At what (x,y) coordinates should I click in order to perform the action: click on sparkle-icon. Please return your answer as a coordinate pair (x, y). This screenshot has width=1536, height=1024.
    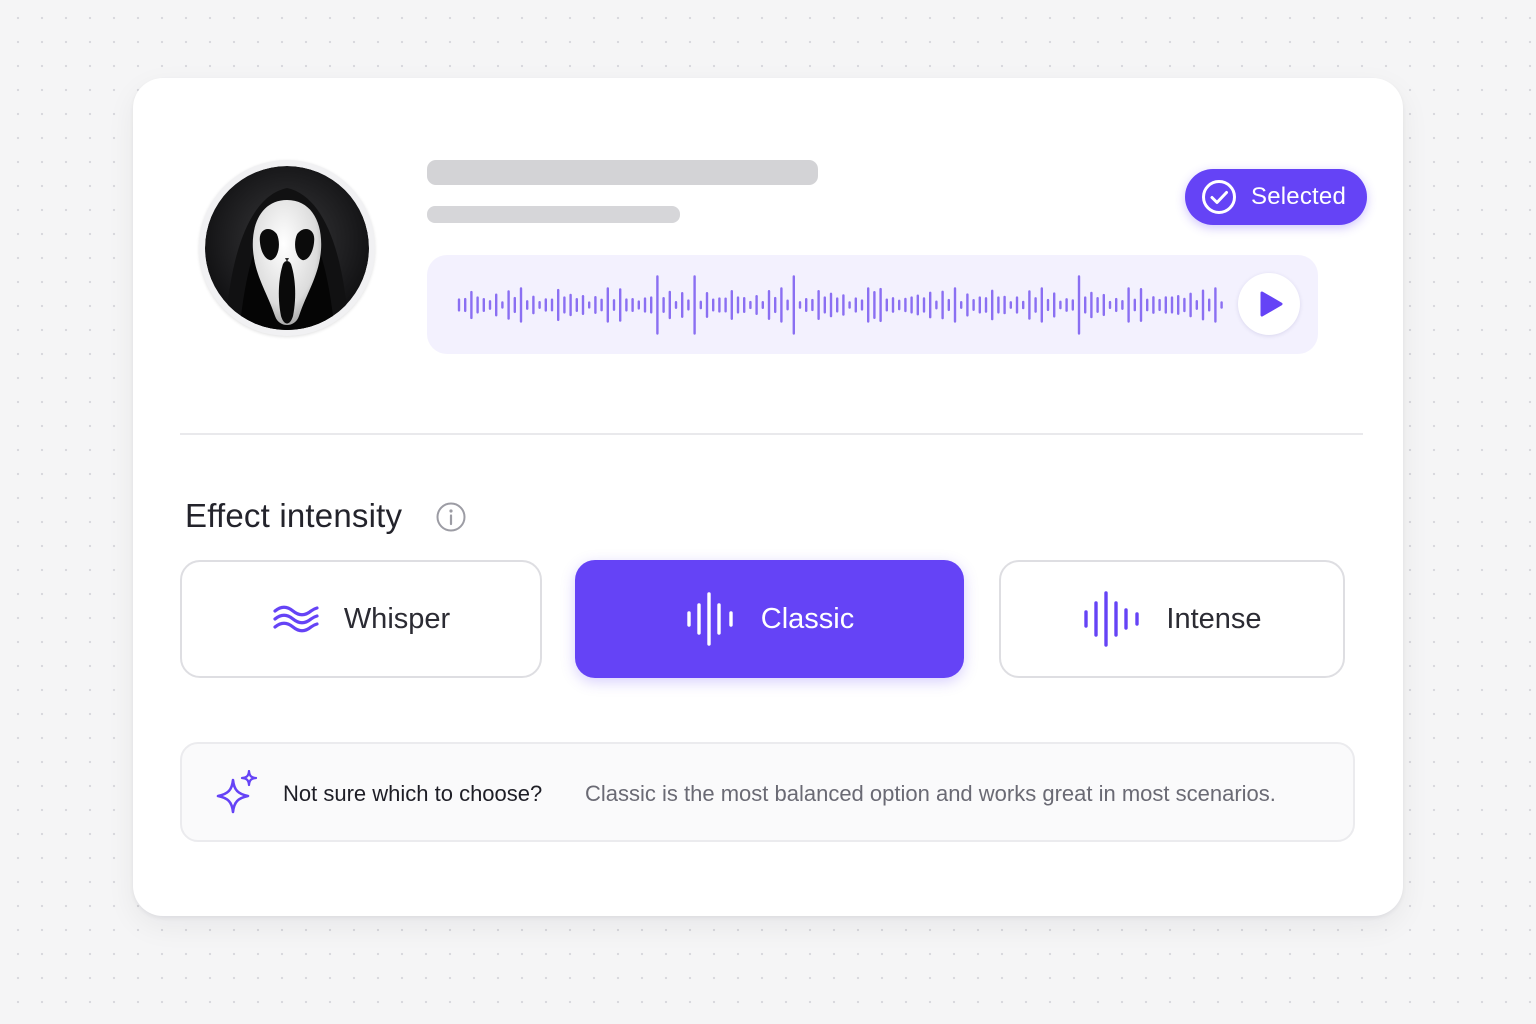
    Looking at the image, I should click on (237, 792).